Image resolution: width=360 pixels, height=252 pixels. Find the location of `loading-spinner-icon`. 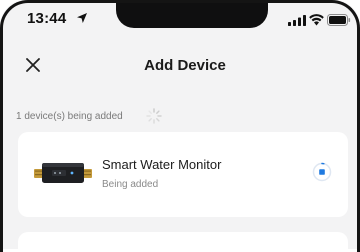

loading-spinner-icon is located at coordinates (154, 116).